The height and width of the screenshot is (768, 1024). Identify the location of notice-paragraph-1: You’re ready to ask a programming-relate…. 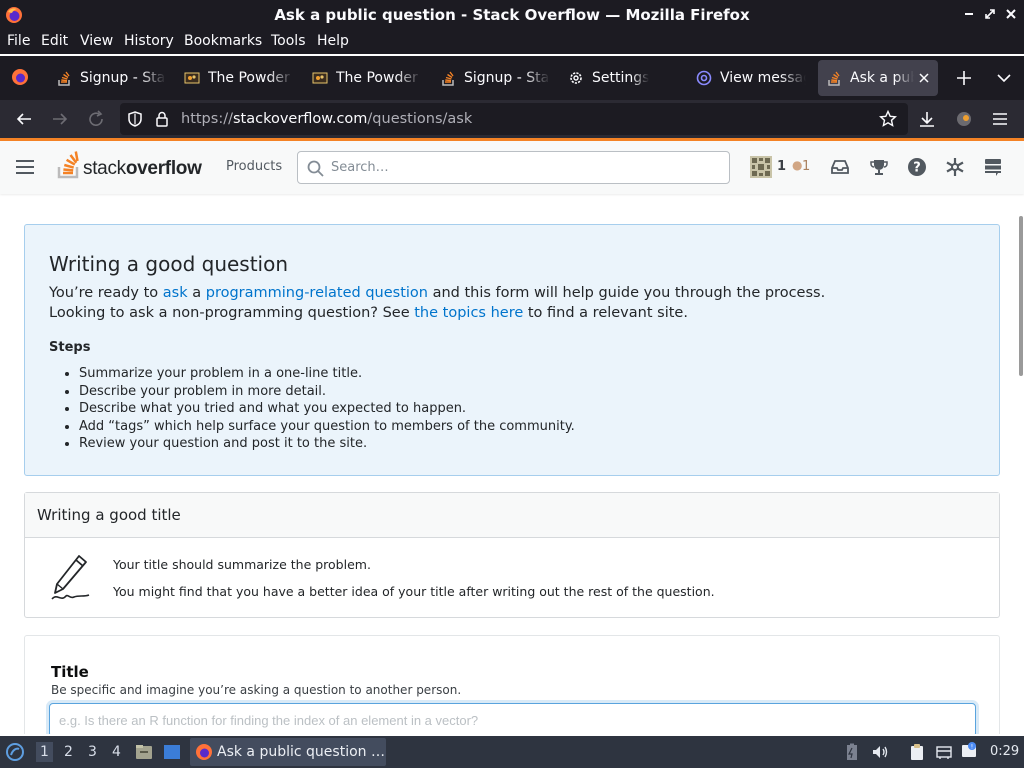
(437, 293).